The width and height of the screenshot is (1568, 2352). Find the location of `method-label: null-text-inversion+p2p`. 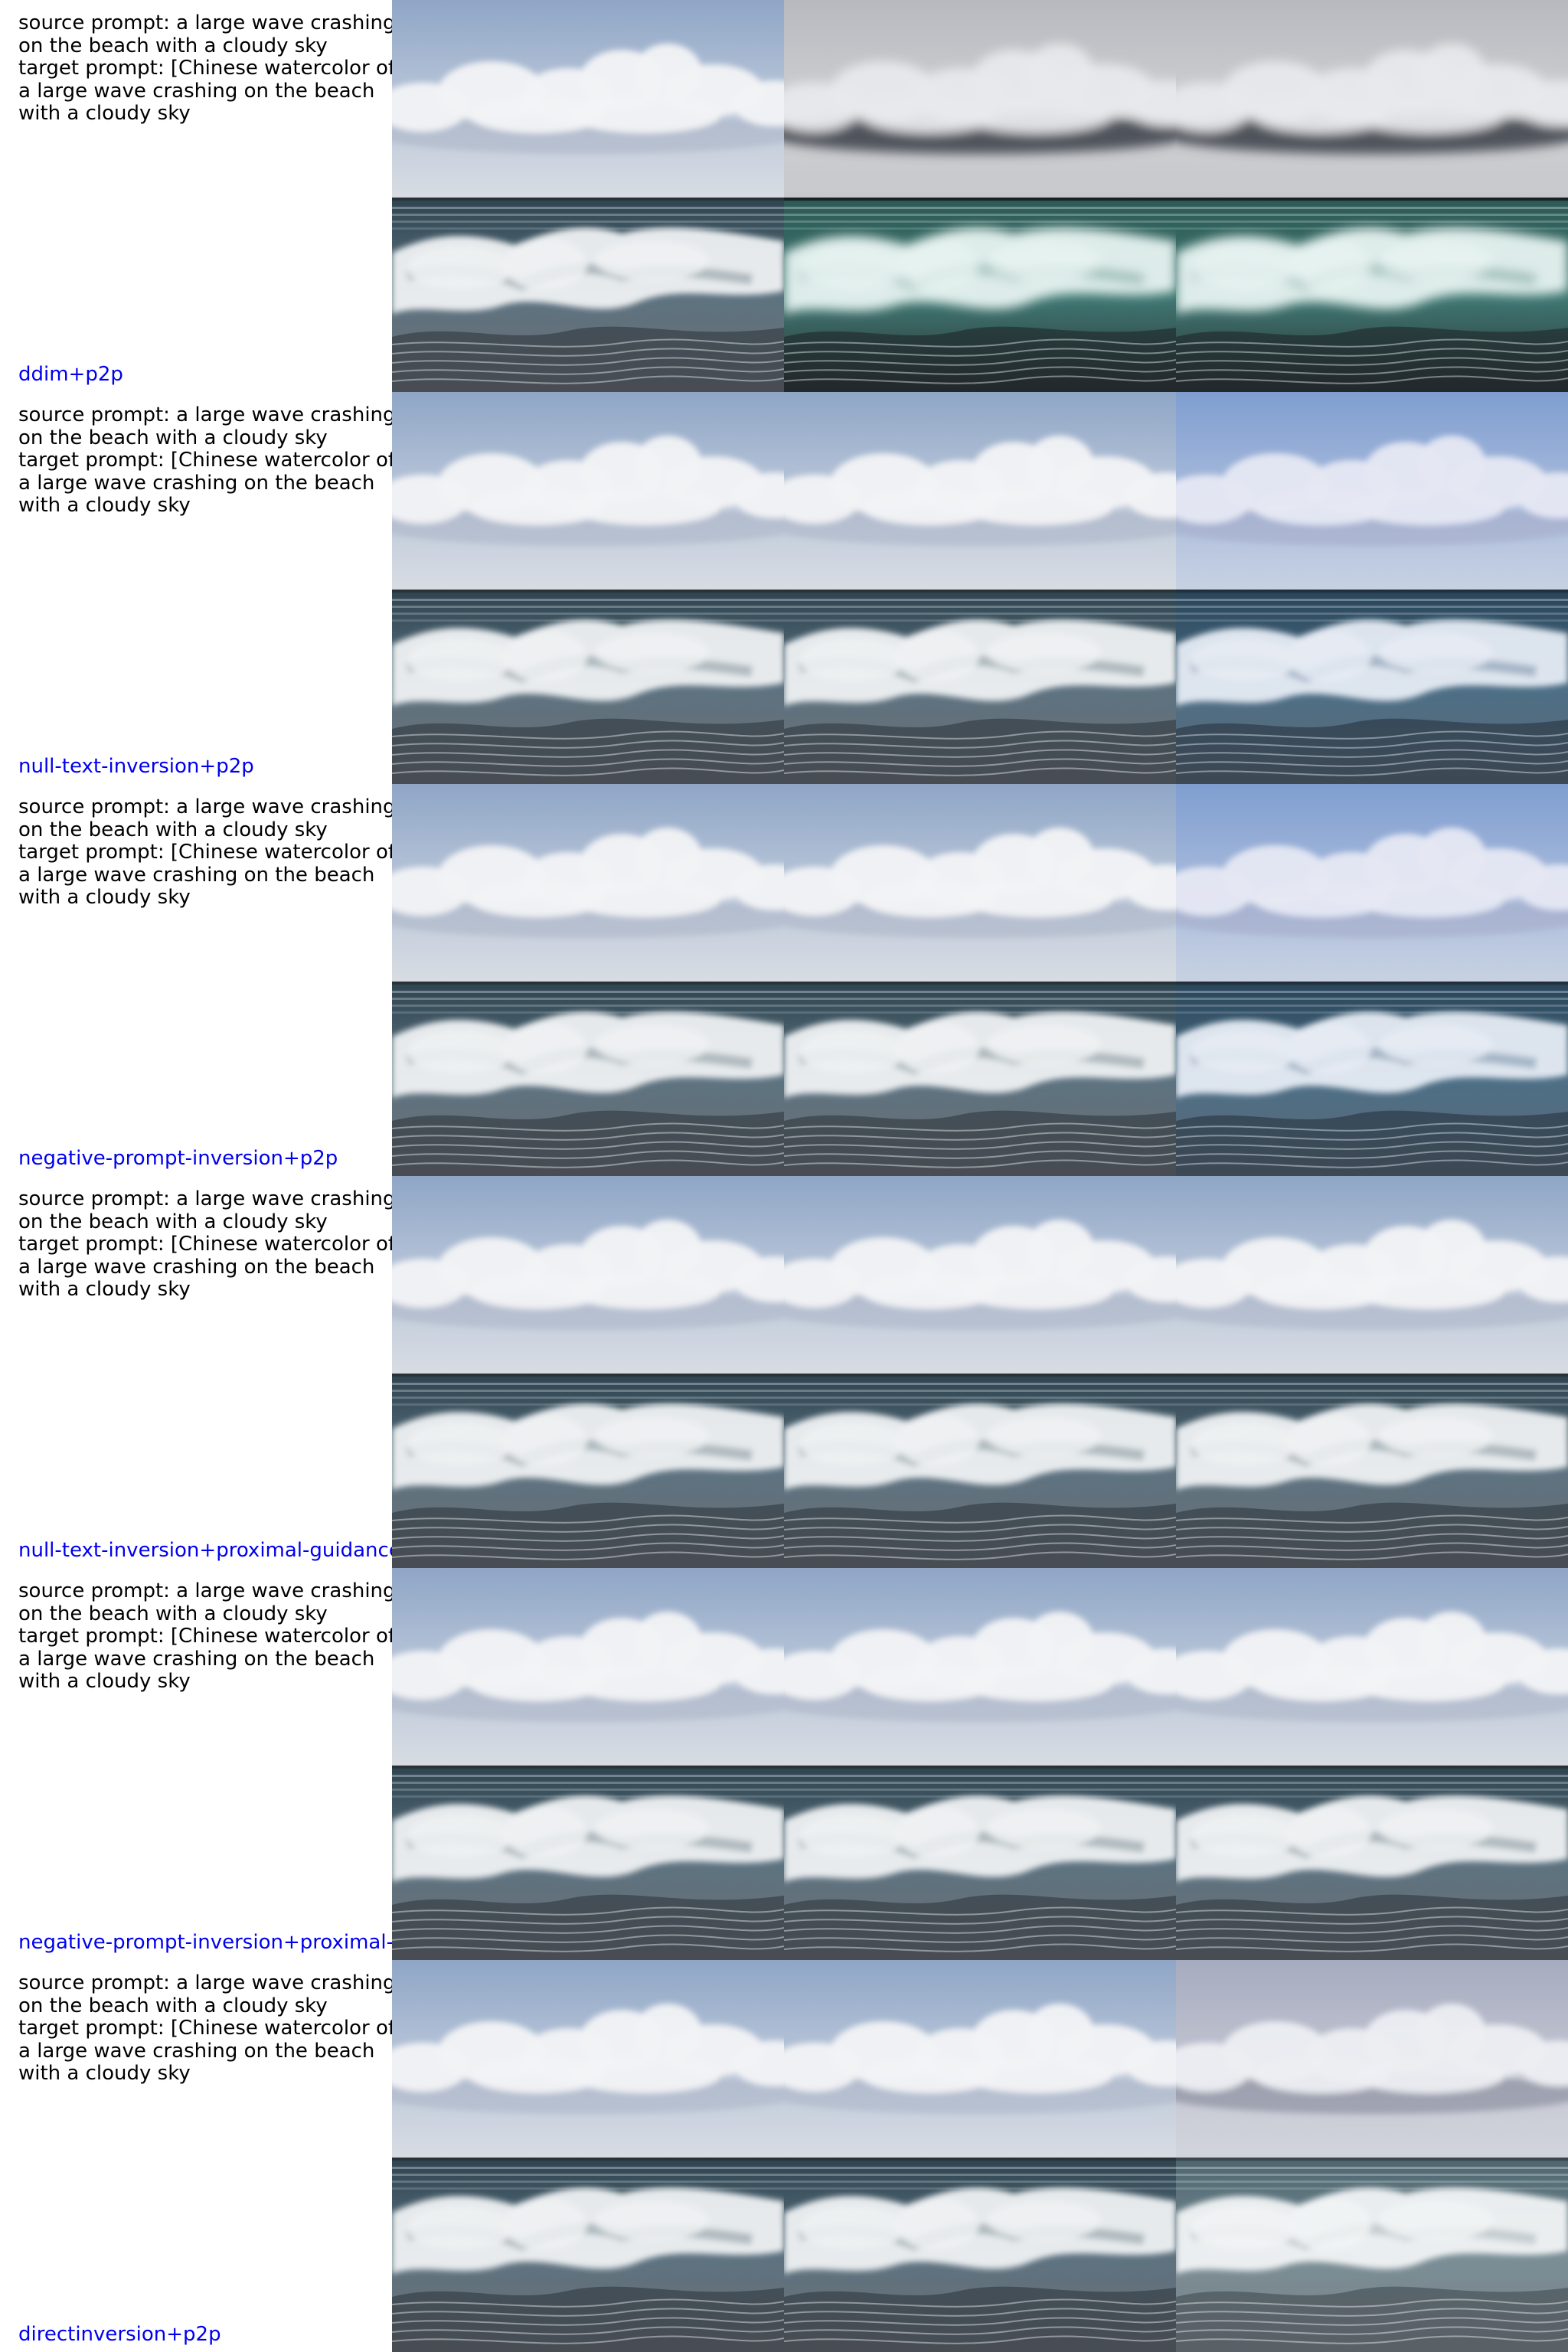

method-label: null-text-inversion+p2p is located at coordinates (136, 766).